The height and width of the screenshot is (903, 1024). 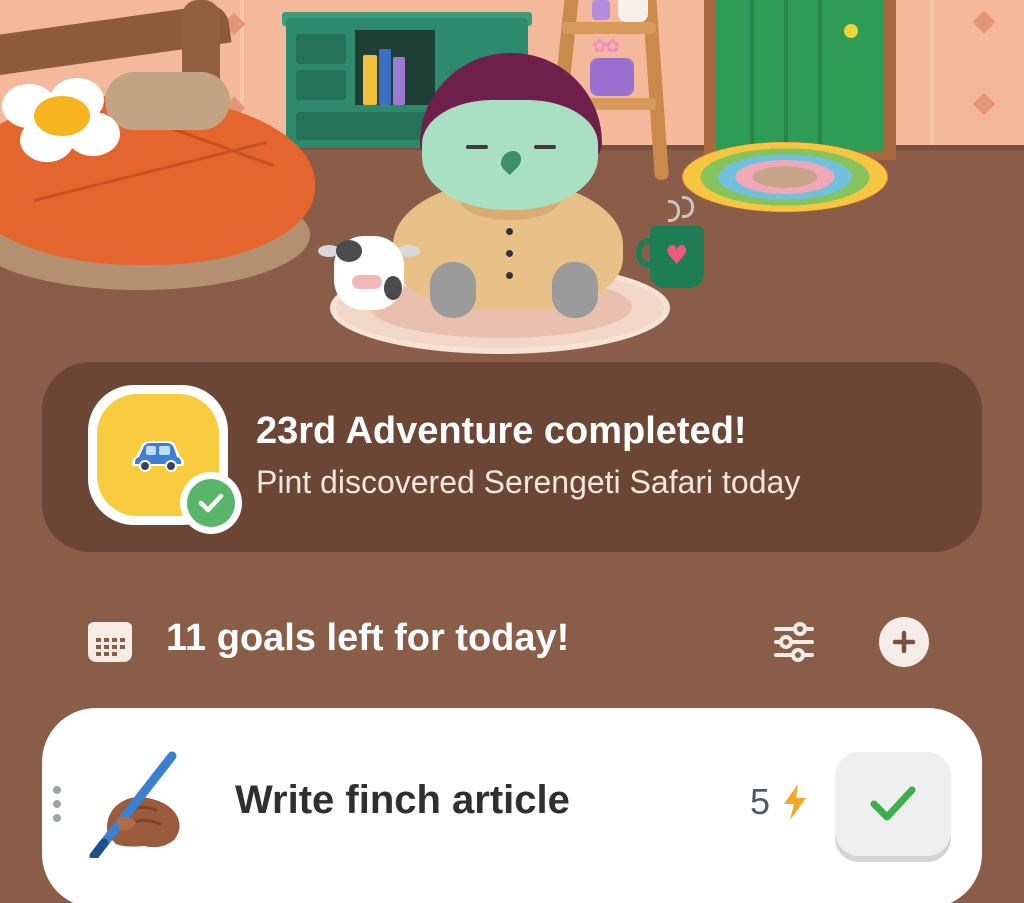 What do you see at coordinates (402, 800) in the screenshot?
I see `goal-title: Write finch article` at bounding box center [402, 800].